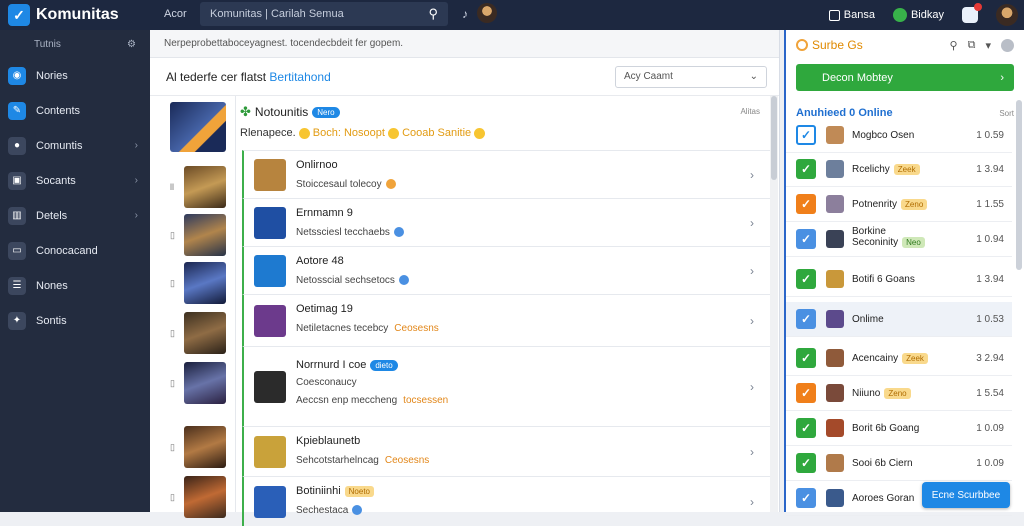 This screenshot has height=526, width=1024. What do you see at coordinates (506, 270) in the screenshot?
I see `topic-row: Aotore 48 Netosscial sechsetocs ›` at bounding box center [506, 270].